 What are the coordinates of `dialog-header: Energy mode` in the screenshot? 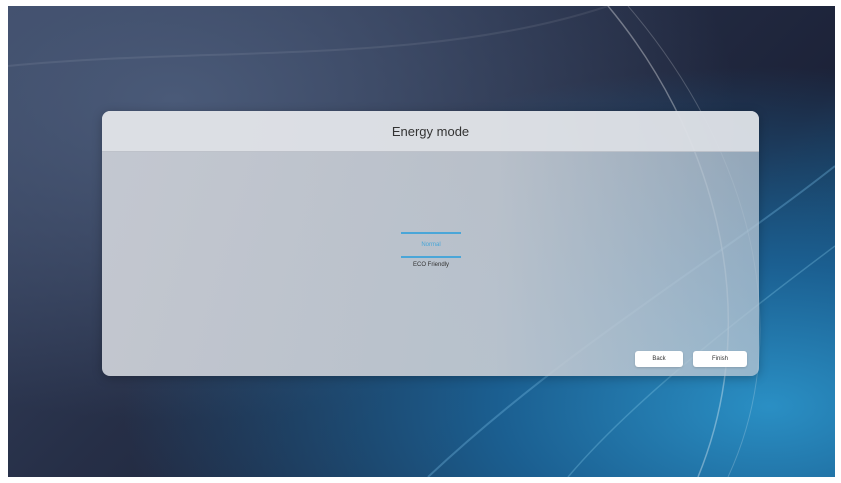 It's located at (430, 131).